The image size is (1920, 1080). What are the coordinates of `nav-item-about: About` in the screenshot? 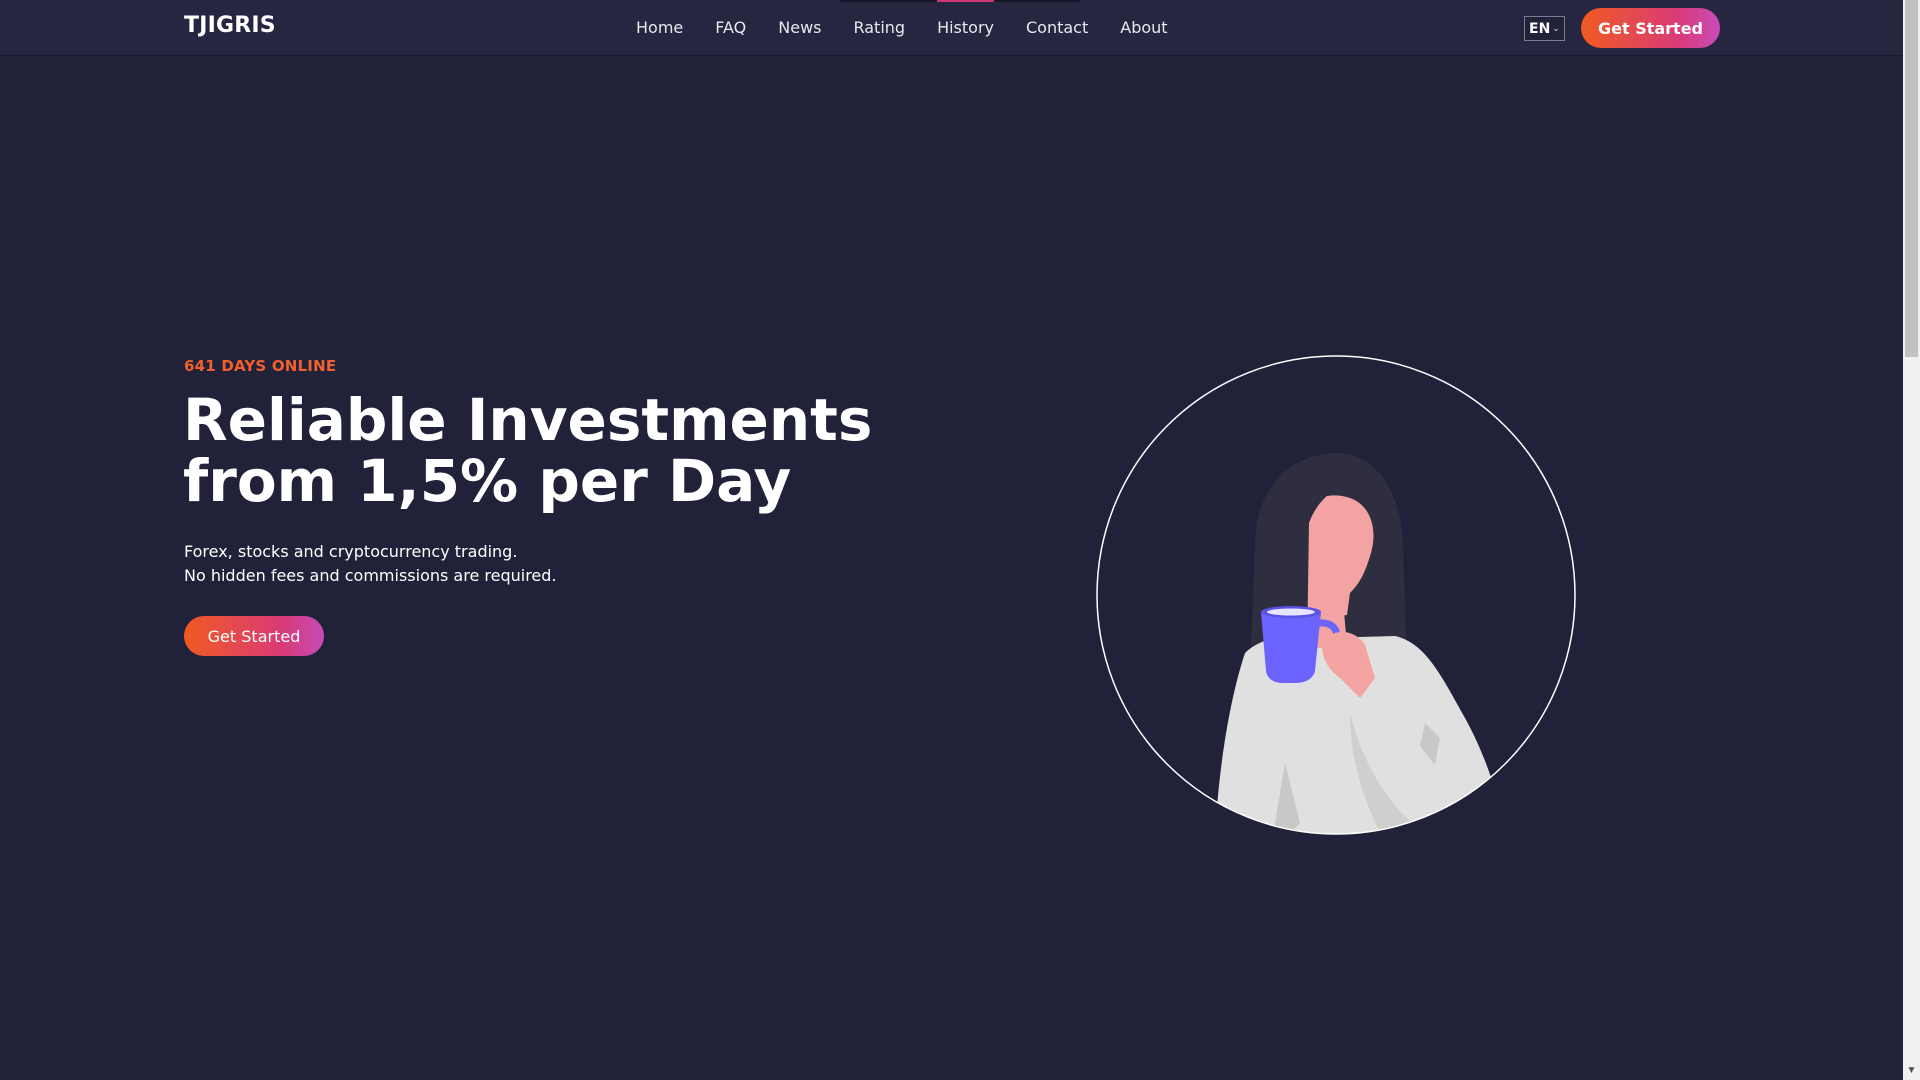 It's located at (1143, 27).